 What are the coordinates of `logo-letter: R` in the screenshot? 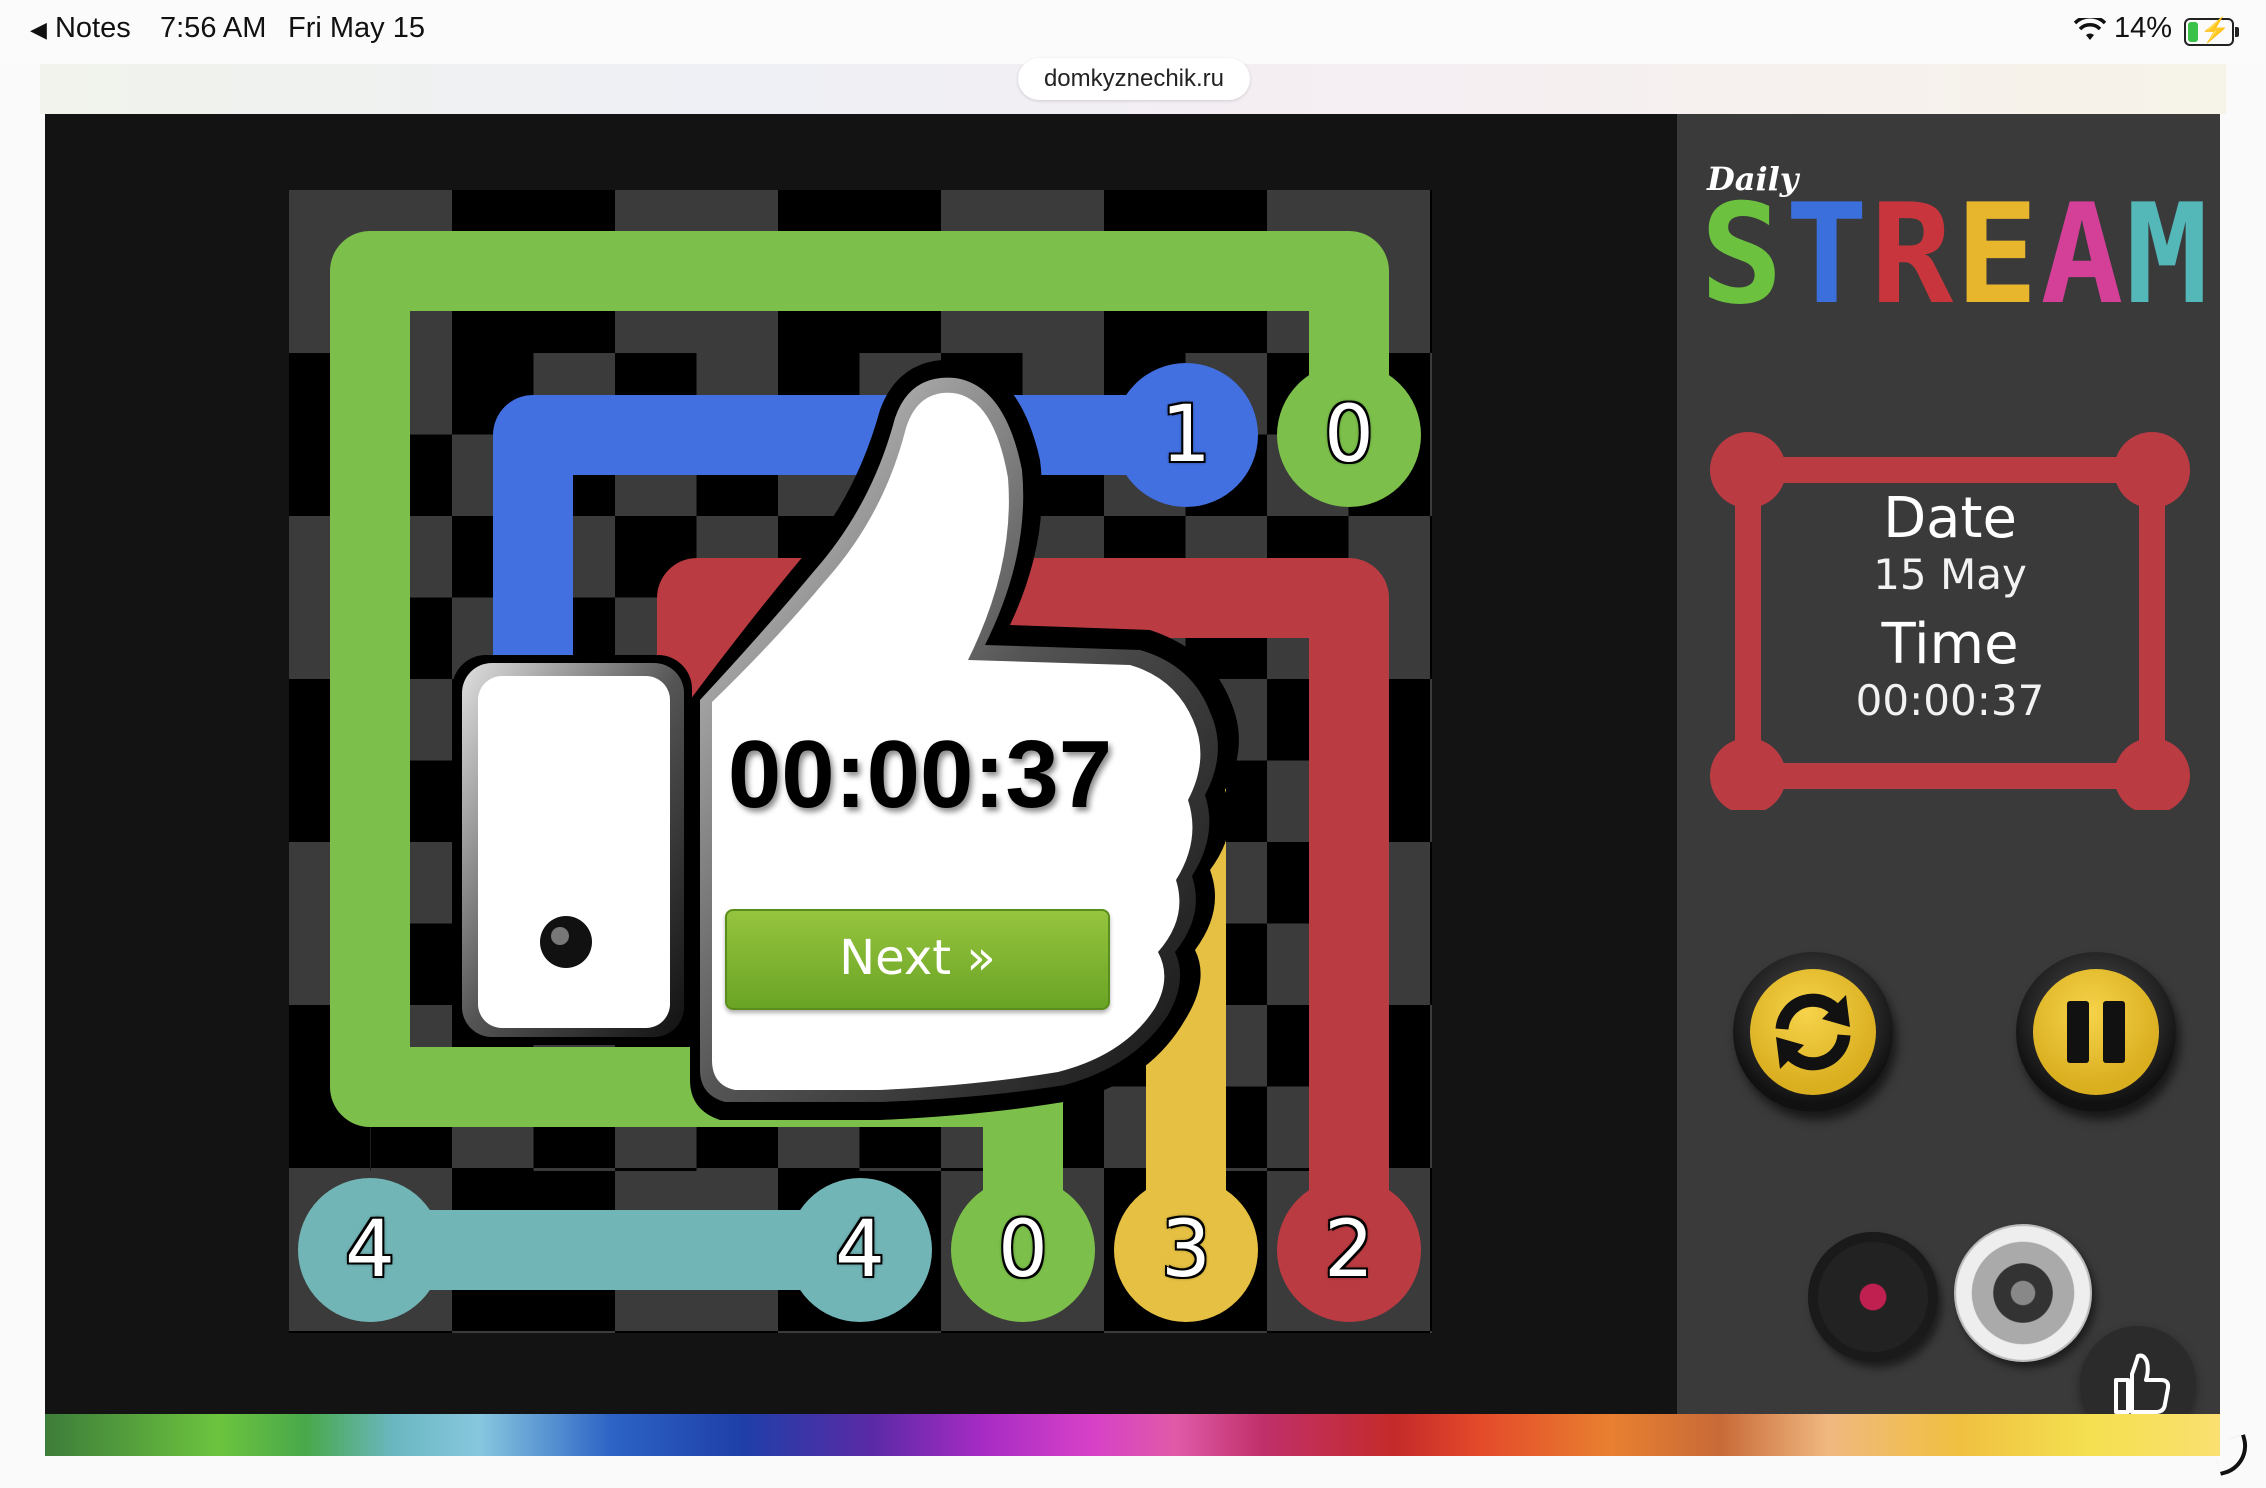 It's located at (1913, 254).